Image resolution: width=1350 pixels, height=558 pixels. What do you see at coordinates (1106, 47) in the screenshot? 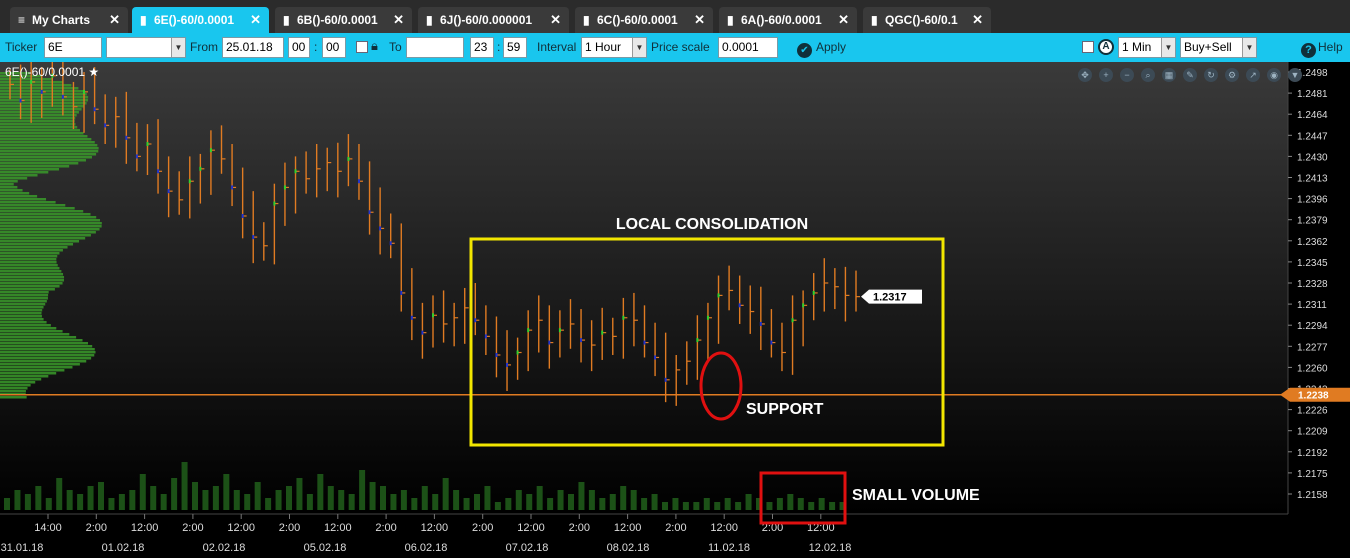
I see `auto-icon: A` at bounding box center [1106, 47].